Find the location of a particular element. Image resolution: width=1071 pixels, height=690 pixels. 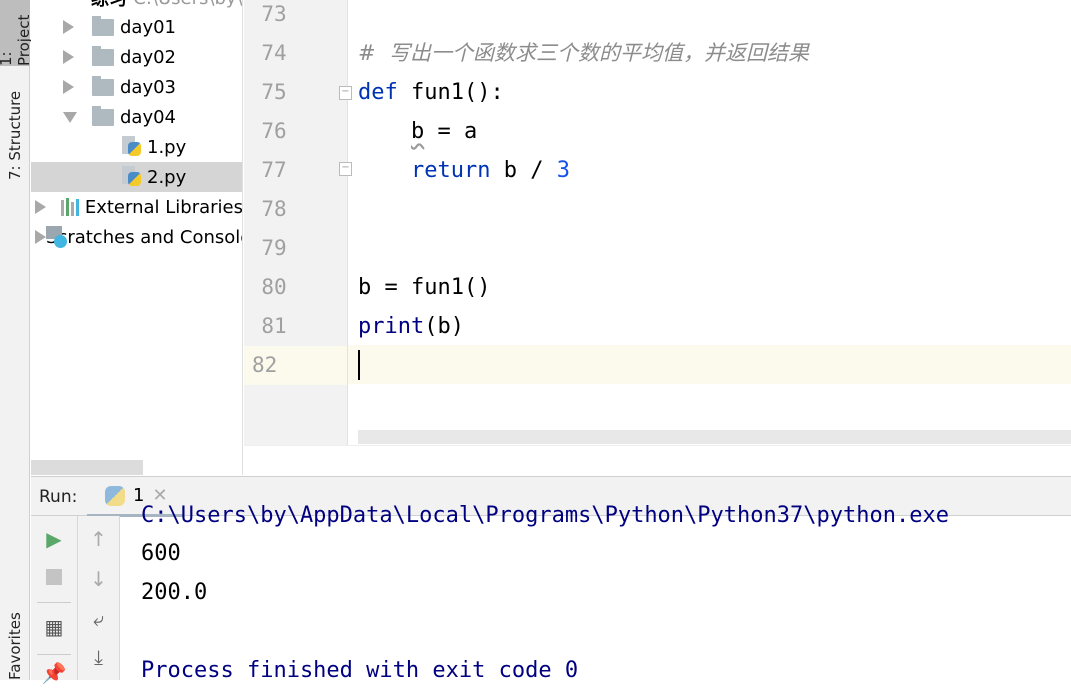

line-number: 75 is located at coordinates (274, 92).